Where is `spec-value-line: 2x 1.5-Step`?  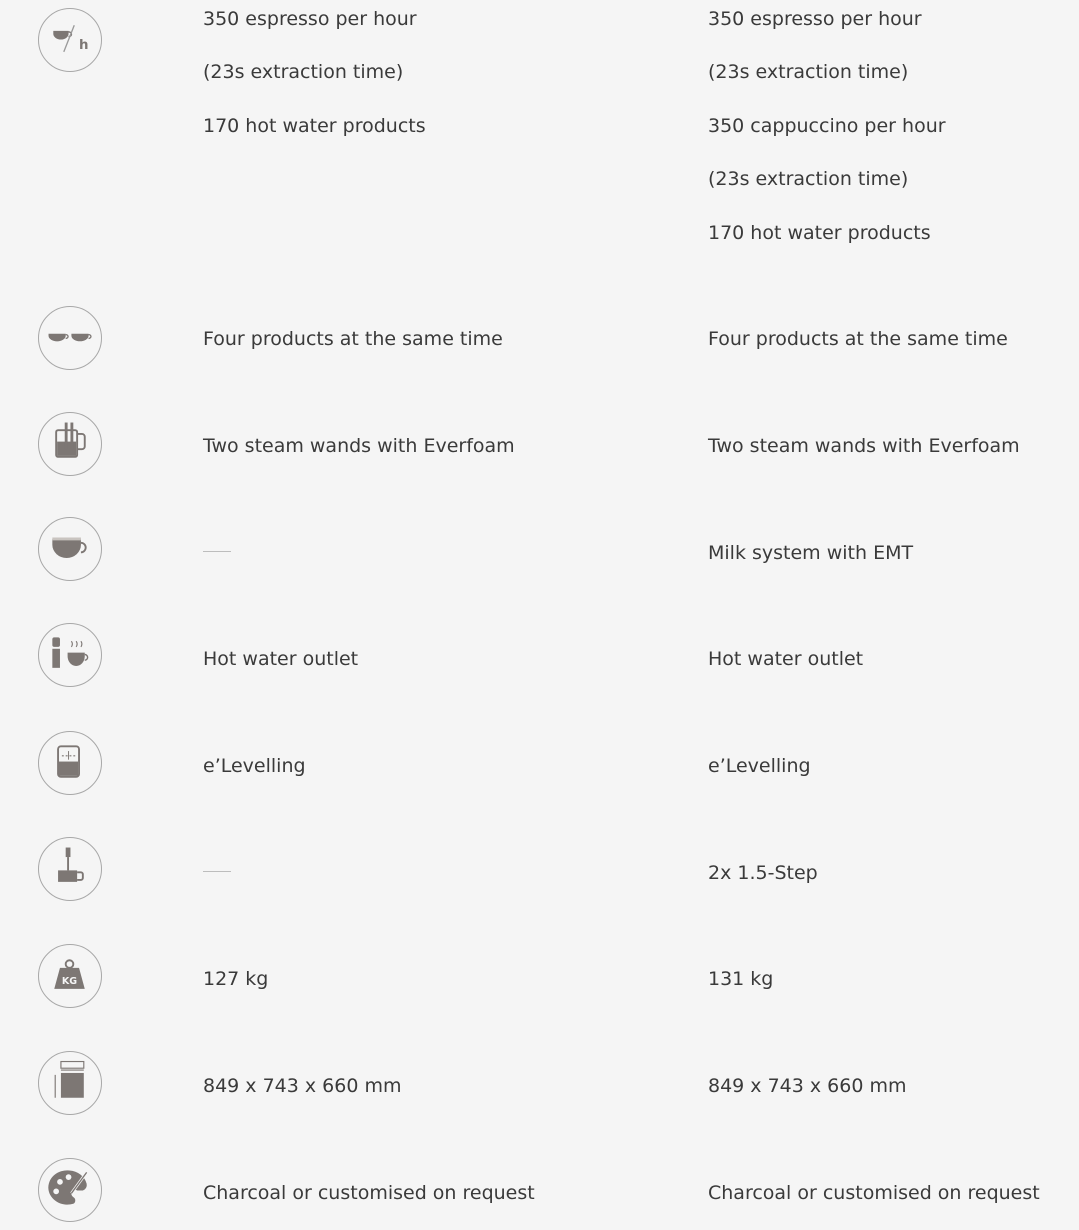
spec-value-line: 2x 1.5-Step is located at coordinates (763, 873).